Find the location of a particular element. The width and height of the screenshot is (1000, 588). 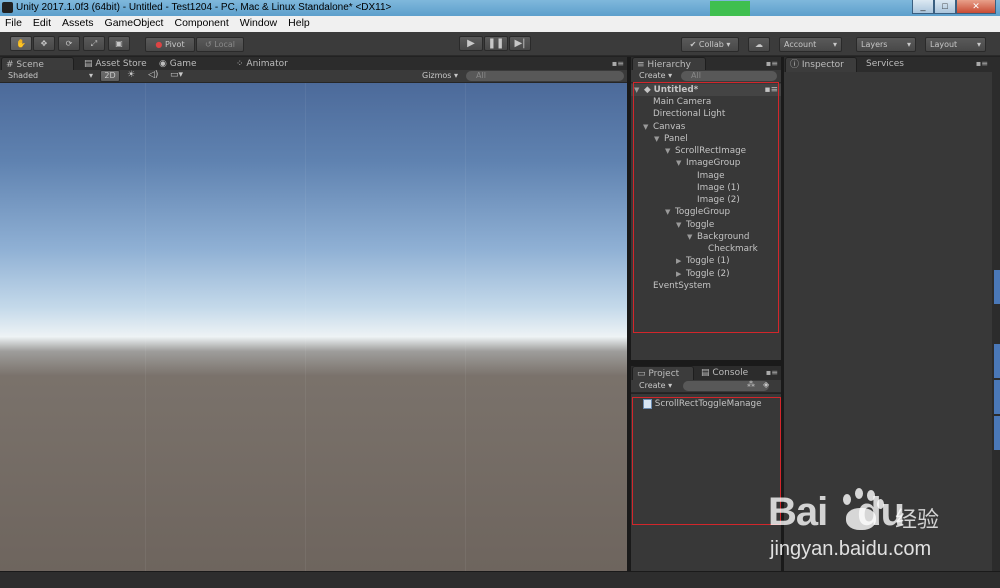

project-toolbar: Create ▾ ⁂ ◈ is located at coordinates (706, 386).